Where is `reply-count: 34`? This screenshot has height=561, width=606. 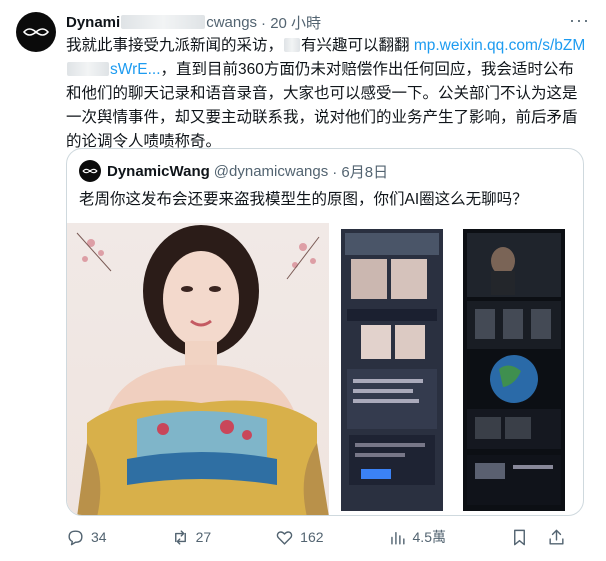
reply-count: 34 is located at coordinates (99, 537).